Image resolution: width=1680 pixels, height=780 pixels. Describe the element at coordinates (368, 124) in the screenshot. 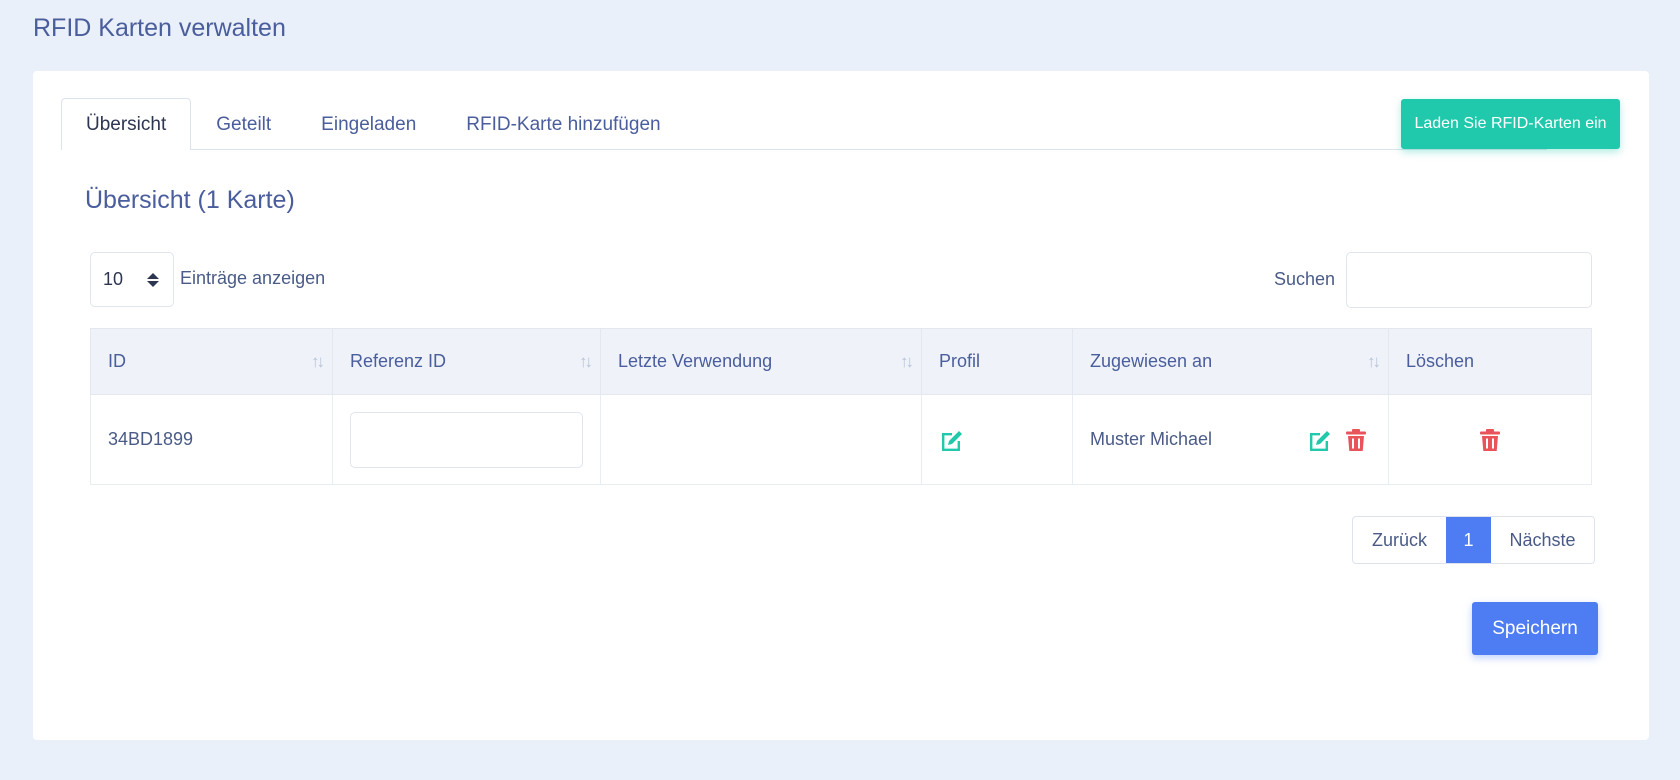

I see `tab-invited: Eingeladen` at that location.